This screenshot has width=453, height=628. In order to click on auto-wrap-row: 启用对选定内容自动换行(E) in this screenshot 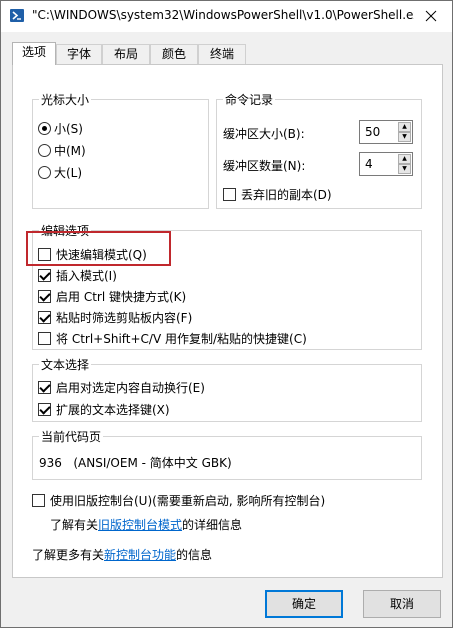, I will do `click(121, 387)`.